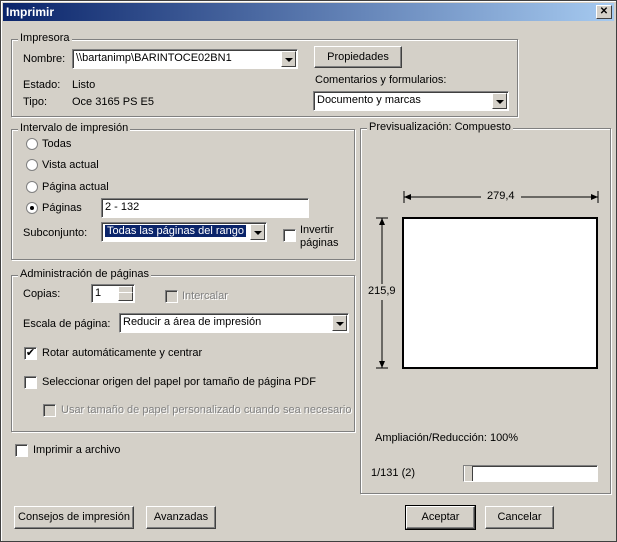 Image resolution: width=617 pixels, height=542 pixels. Describe the element at coordinates (205, 208) in the screenshot. I see `pages-input: 2 - 132` at that location.